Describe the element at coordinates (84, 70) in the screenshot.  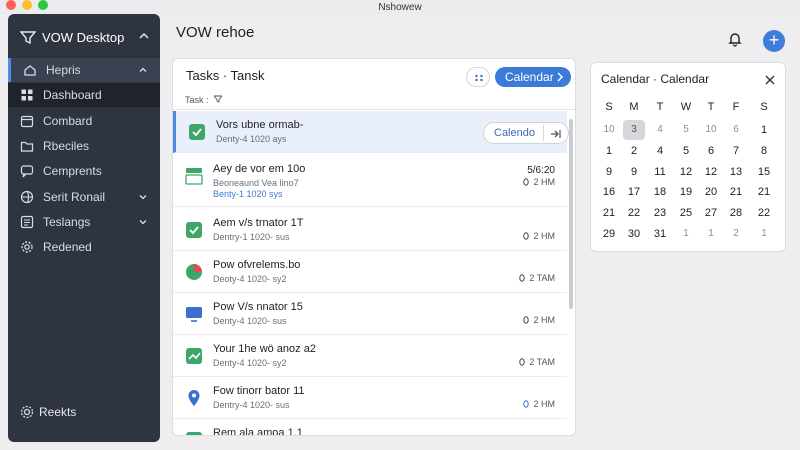
I see `sidebar-item: Hepris` at that location.